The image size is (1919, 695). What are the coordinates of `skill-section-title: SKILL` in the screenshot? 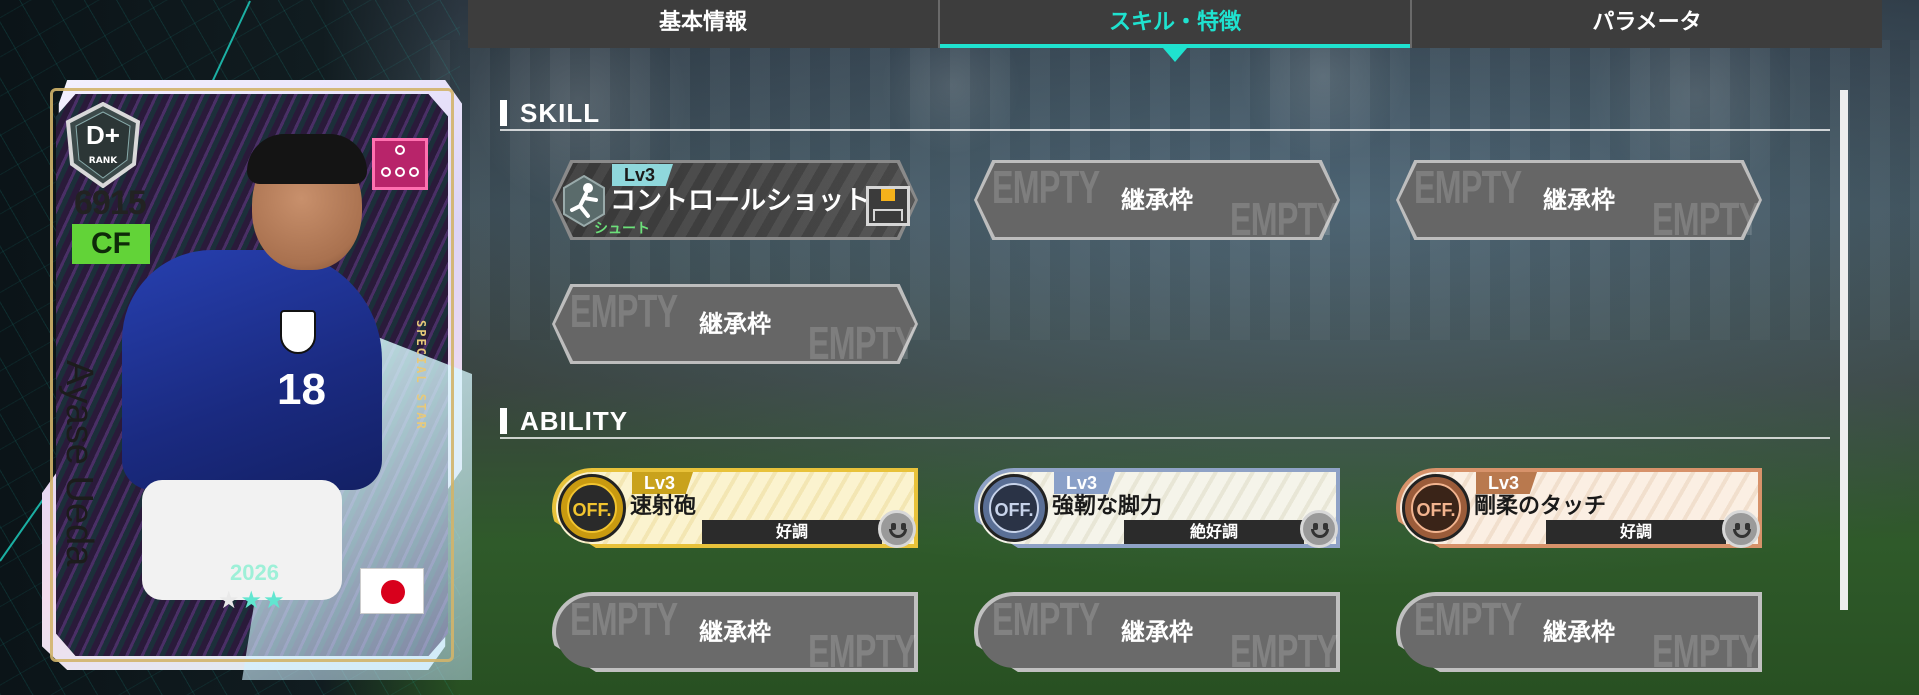 It's located at (550, 113).